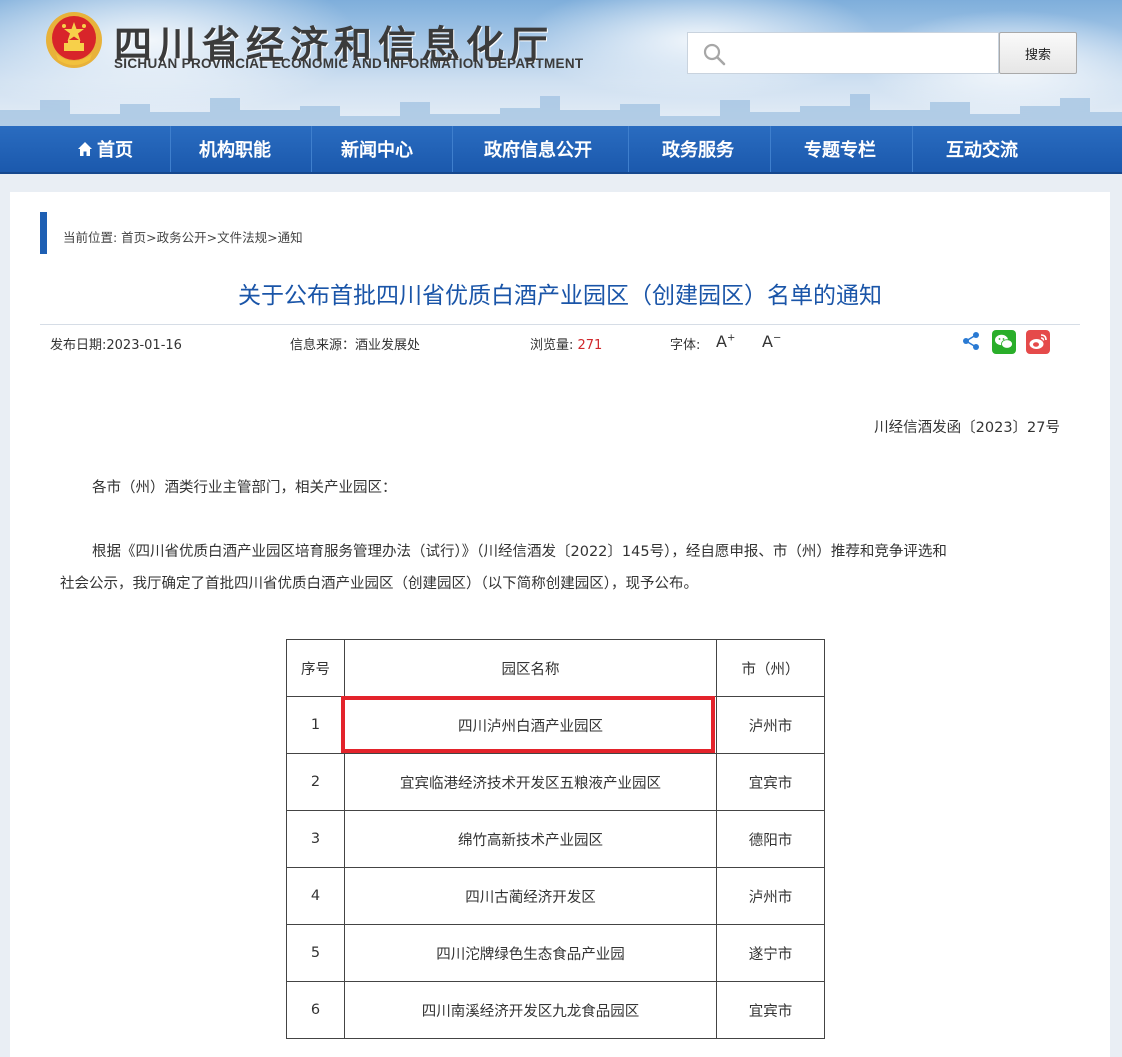 The width and height of the screenshot is (1122, 1057). What do you see at coordinates (554, 345) in the screenshot?
I see `view-count-label: 浏览量:` at bounding box center [554, 345].